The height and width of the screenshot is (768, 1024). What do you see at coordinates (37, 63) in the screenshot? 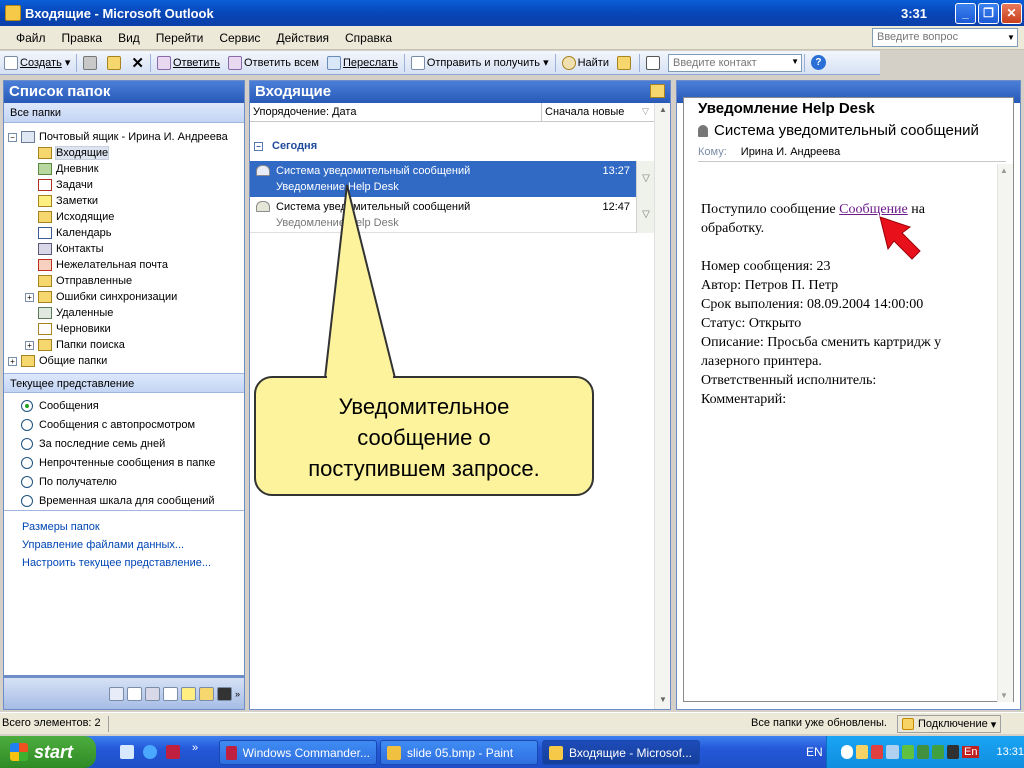
I see `new-button: Создать ▾` at bounding box center [37, 63].